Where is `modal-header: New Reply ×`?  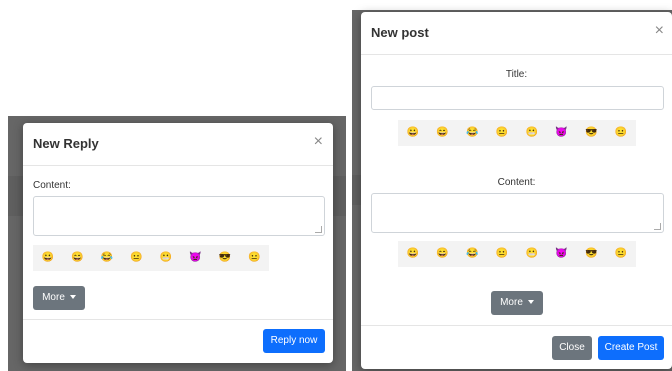
modal-header: New Reply × is located at coordinates (178, 144).